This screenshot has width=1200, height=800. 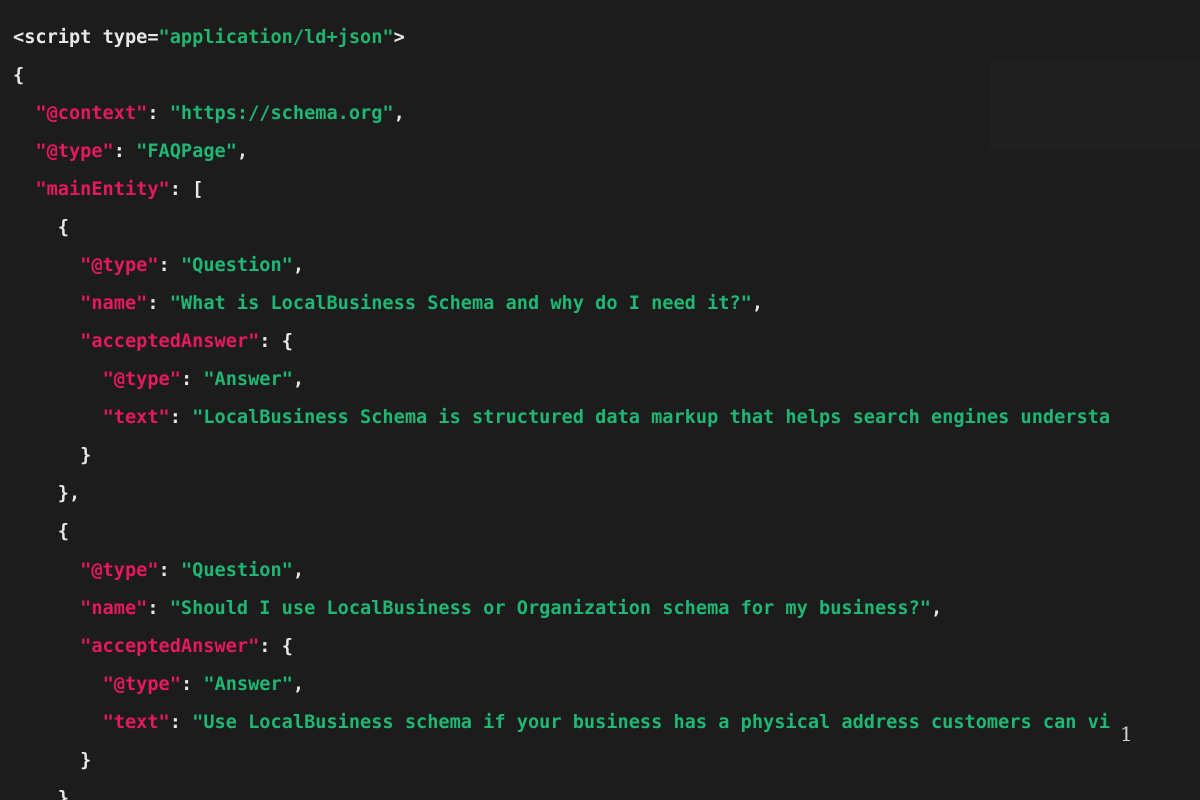 I want to click on script-tag-close: >, so click(x=399, y=37).